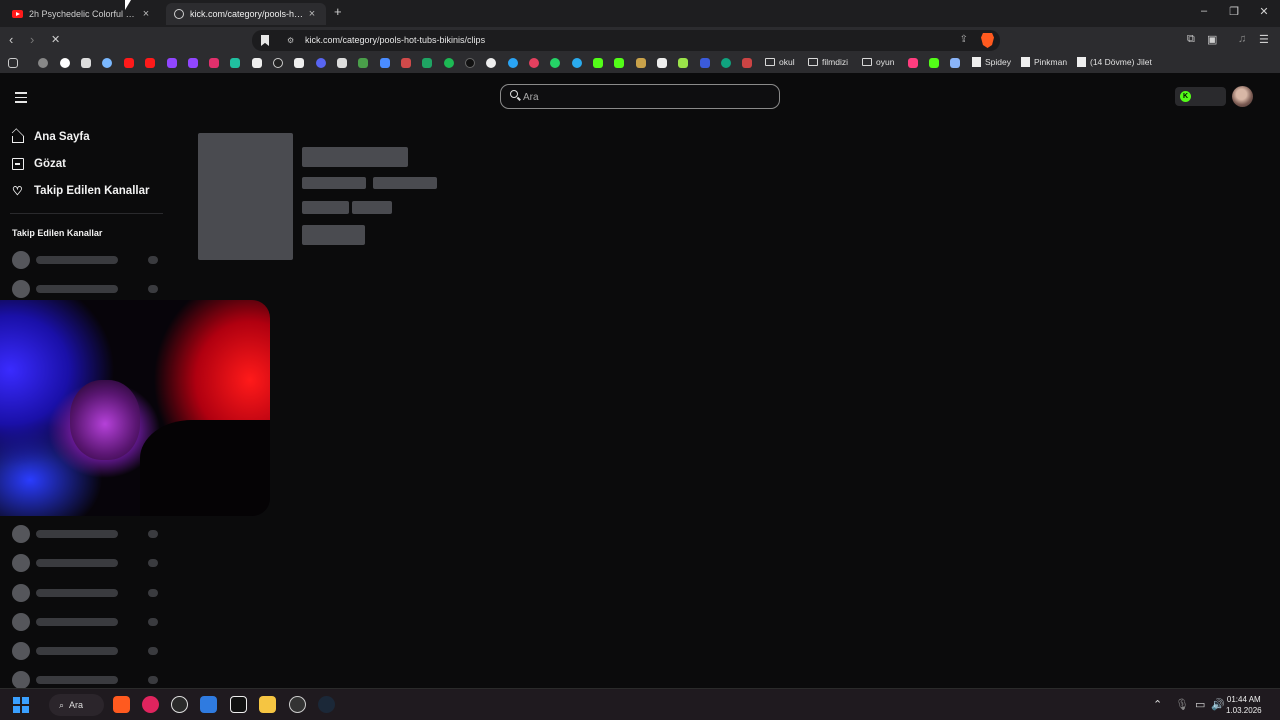 This screenshot has height=720, width=1280. What do you see at coordinates (643, 97) in the screenshot?
I see `search-input` at bounding box center [643, 97].